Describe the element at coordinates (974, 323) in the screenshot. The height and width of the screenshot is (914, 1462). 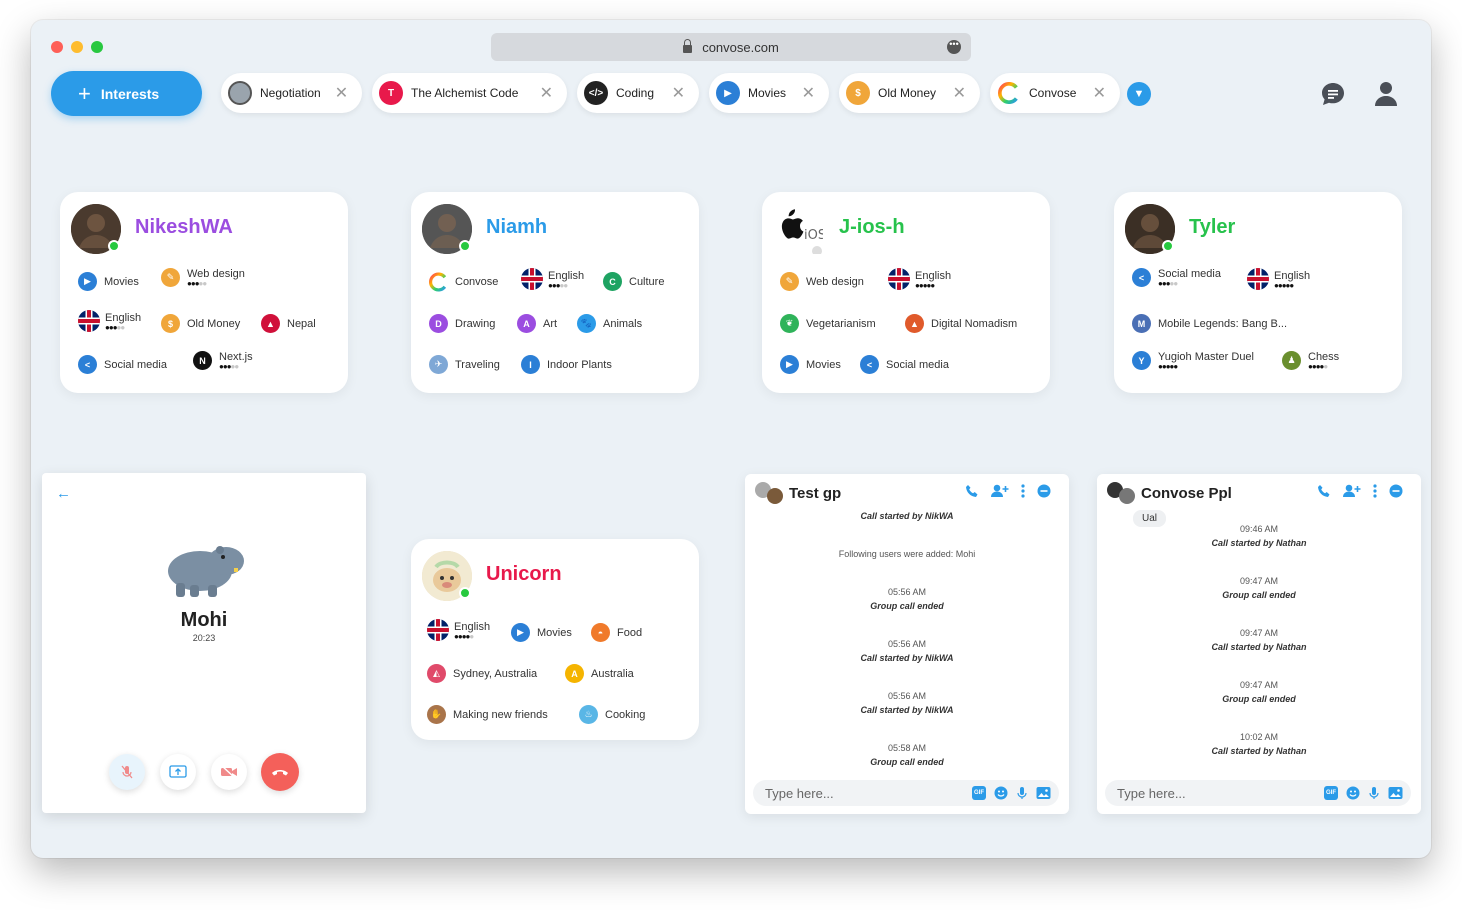
I see `tag-label: Digital Nomadism` at that location.